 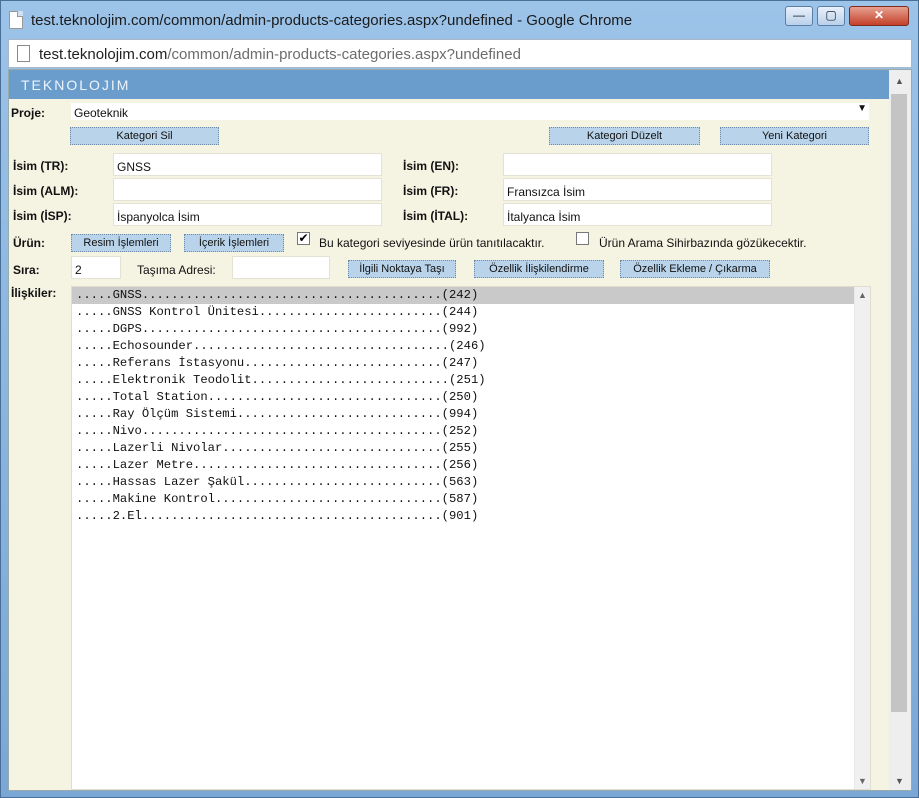 What do you see at coordinates (402, 269) in the screenshot?
I see `noktaya-tasi-button: İlgili Noktaya Taşı` at bounding box center [402, 269].